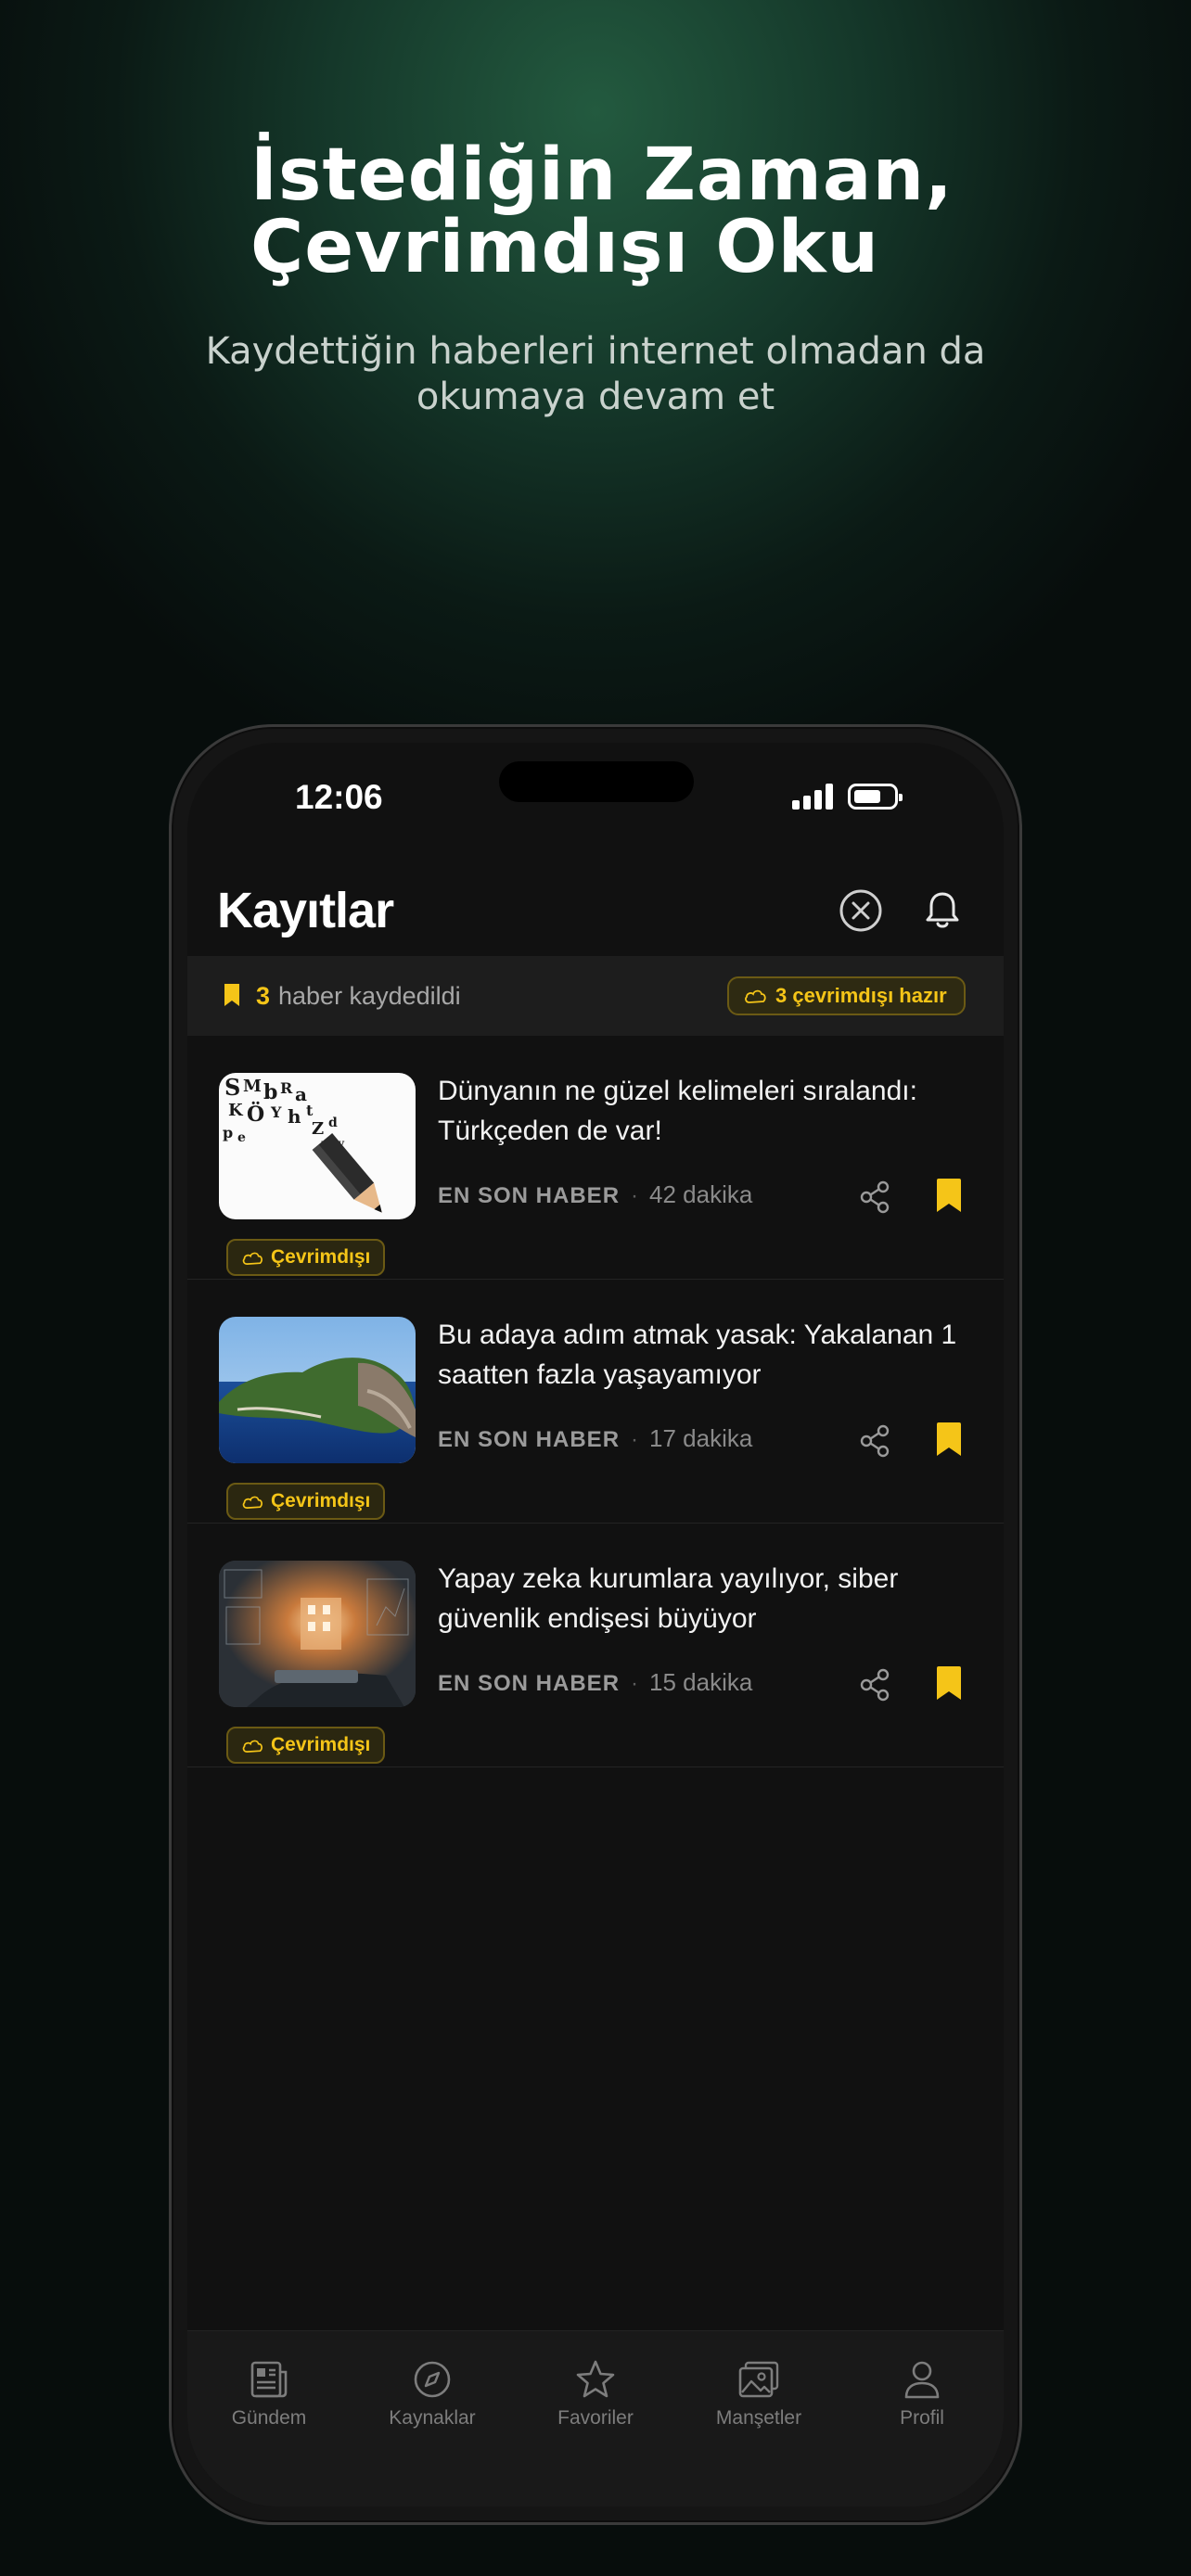 The width and height of the screenshot is (1191, 2576). Describe the element at coordinates (922, 2418) in the screenshot. I see `tab-label: Profil` at that location.